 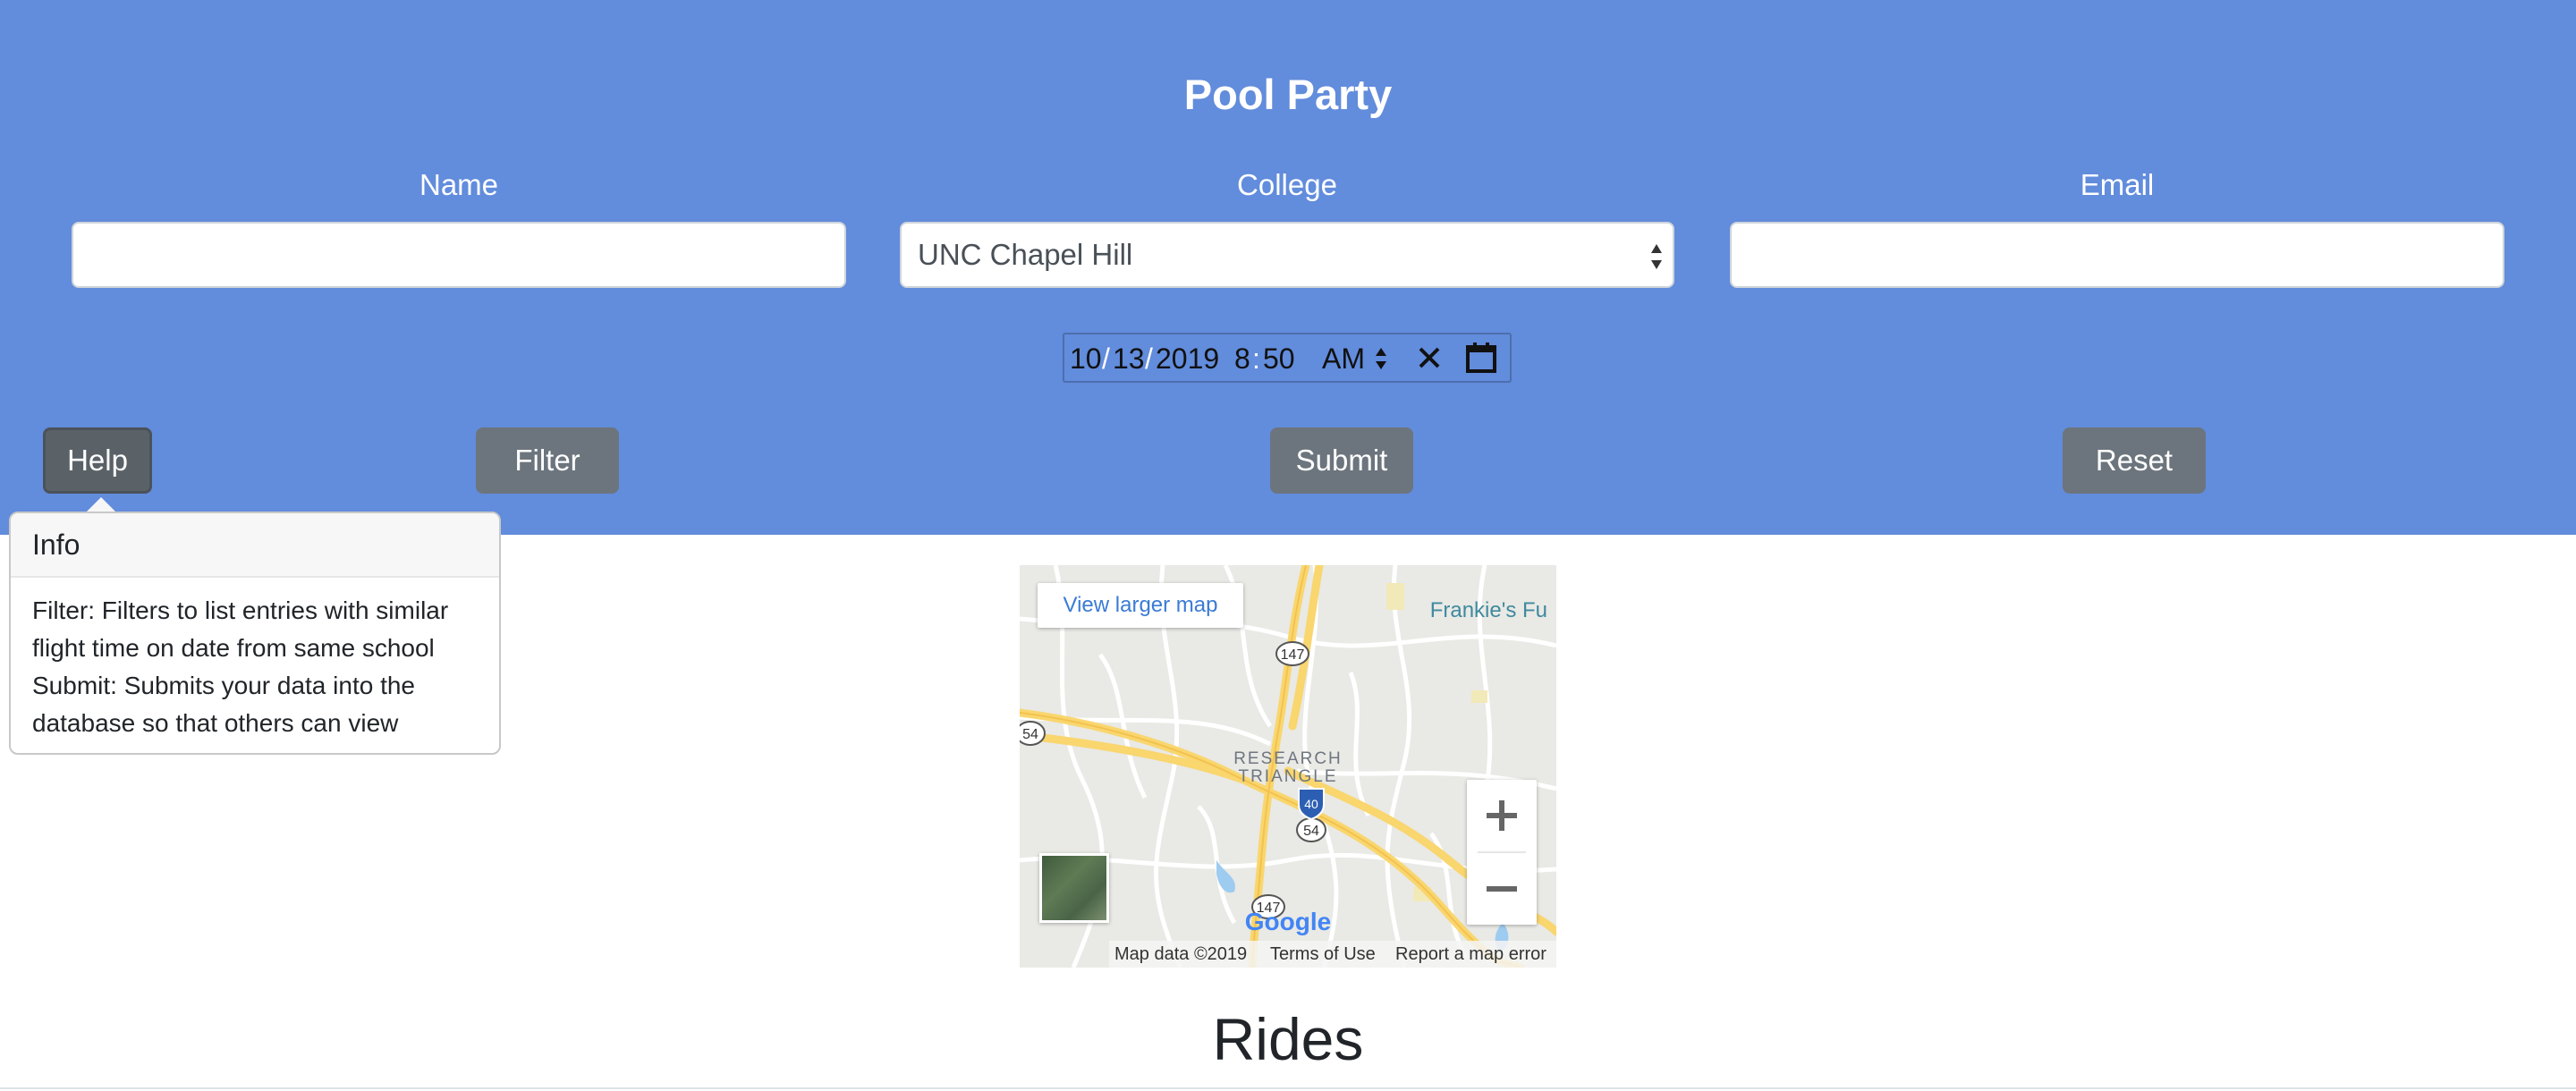 I want to click on calendar-icon, so click(x=1481, y=358).